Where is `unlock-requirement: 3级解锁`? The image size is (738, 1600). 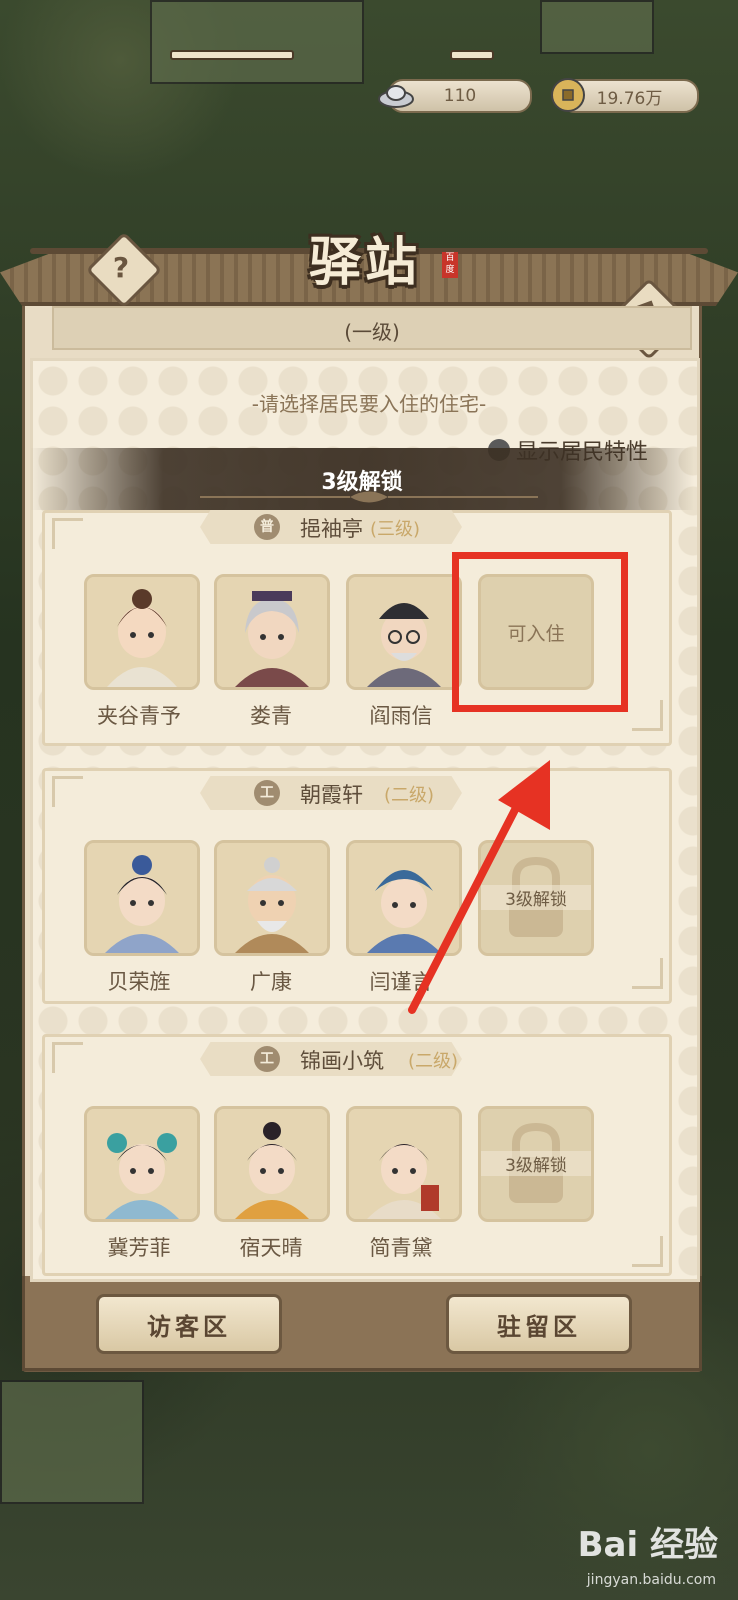 unlock-requirement: 3级解锁 is located at coordinates (536, 1163).